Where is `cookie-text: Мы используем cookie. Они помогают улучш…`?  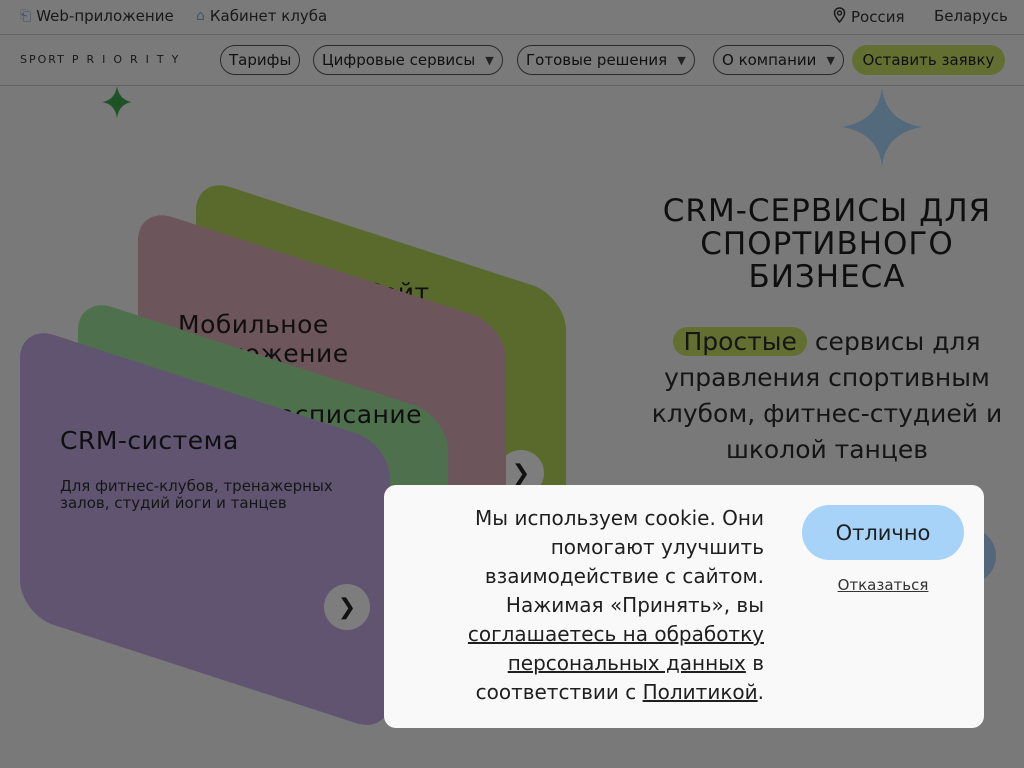
cookie-text: Мы используем cookie. Они помогают улучш… is located at coordinates (583, 605).